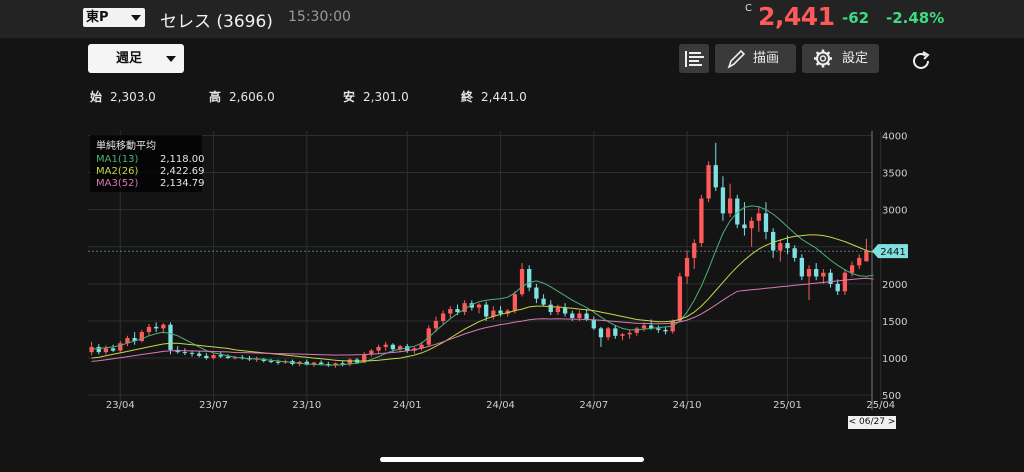 The height and width of the screenshot is (472, 1024). What do you see at coordinates (182, 171) in the screenshot?
I see `legend-ma2-value: 2,422.69` at bounding box center [182, 171].